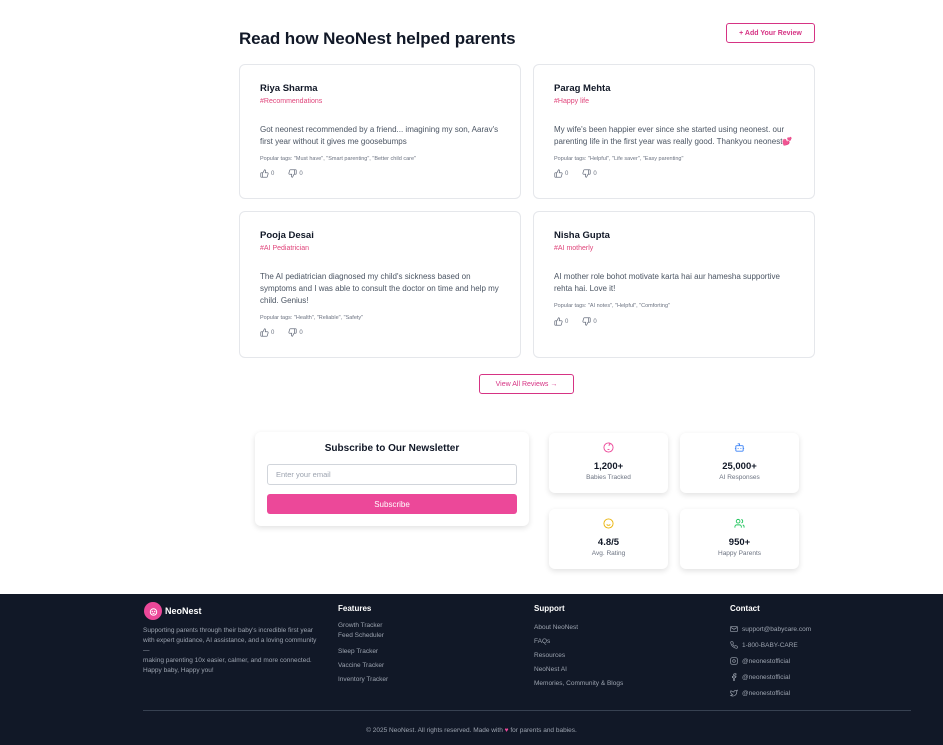 This screenshot has height=745, width=943. Describe the element at coordinates (734, 661) in the screenshot. I see `instagram-icon` at that location.